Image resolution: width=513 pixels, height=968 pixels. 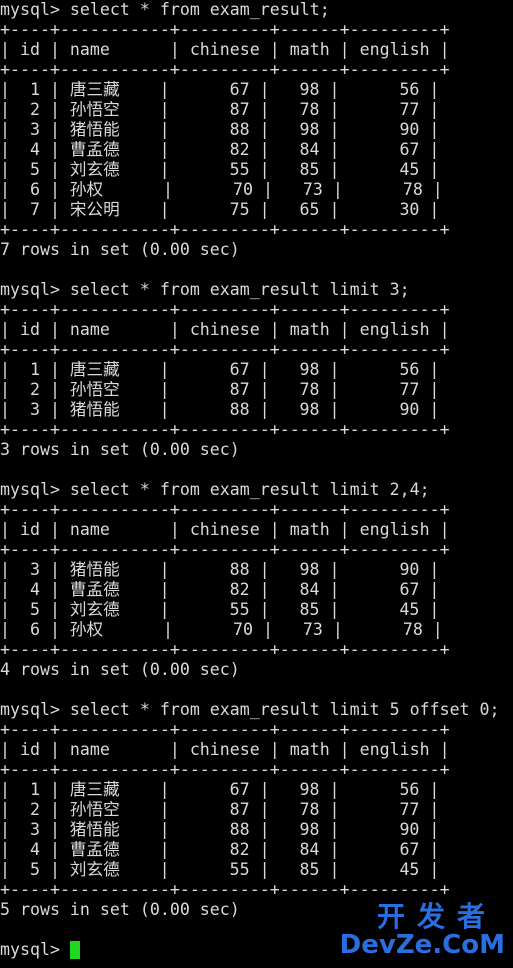 I want to click on input-prompt-line: mysql>, so click(x=256, y=950).